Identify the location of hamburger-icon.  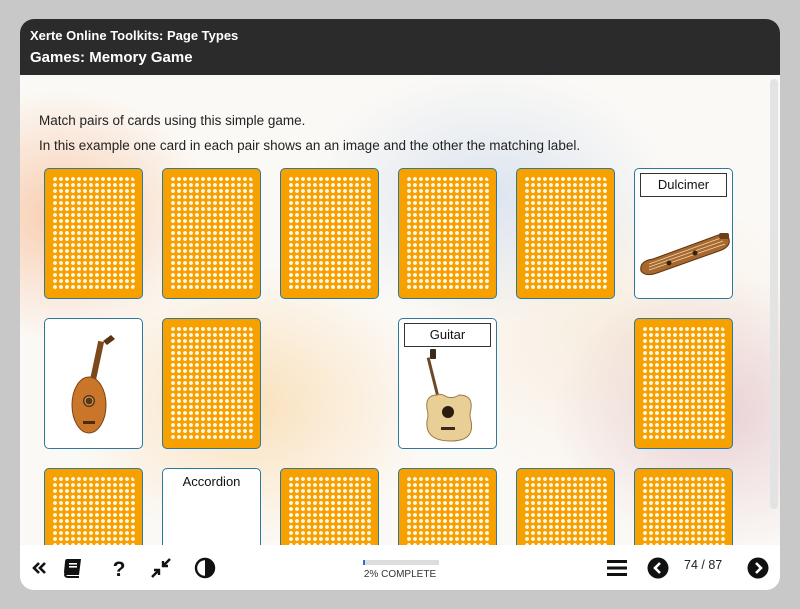
(617, 568).